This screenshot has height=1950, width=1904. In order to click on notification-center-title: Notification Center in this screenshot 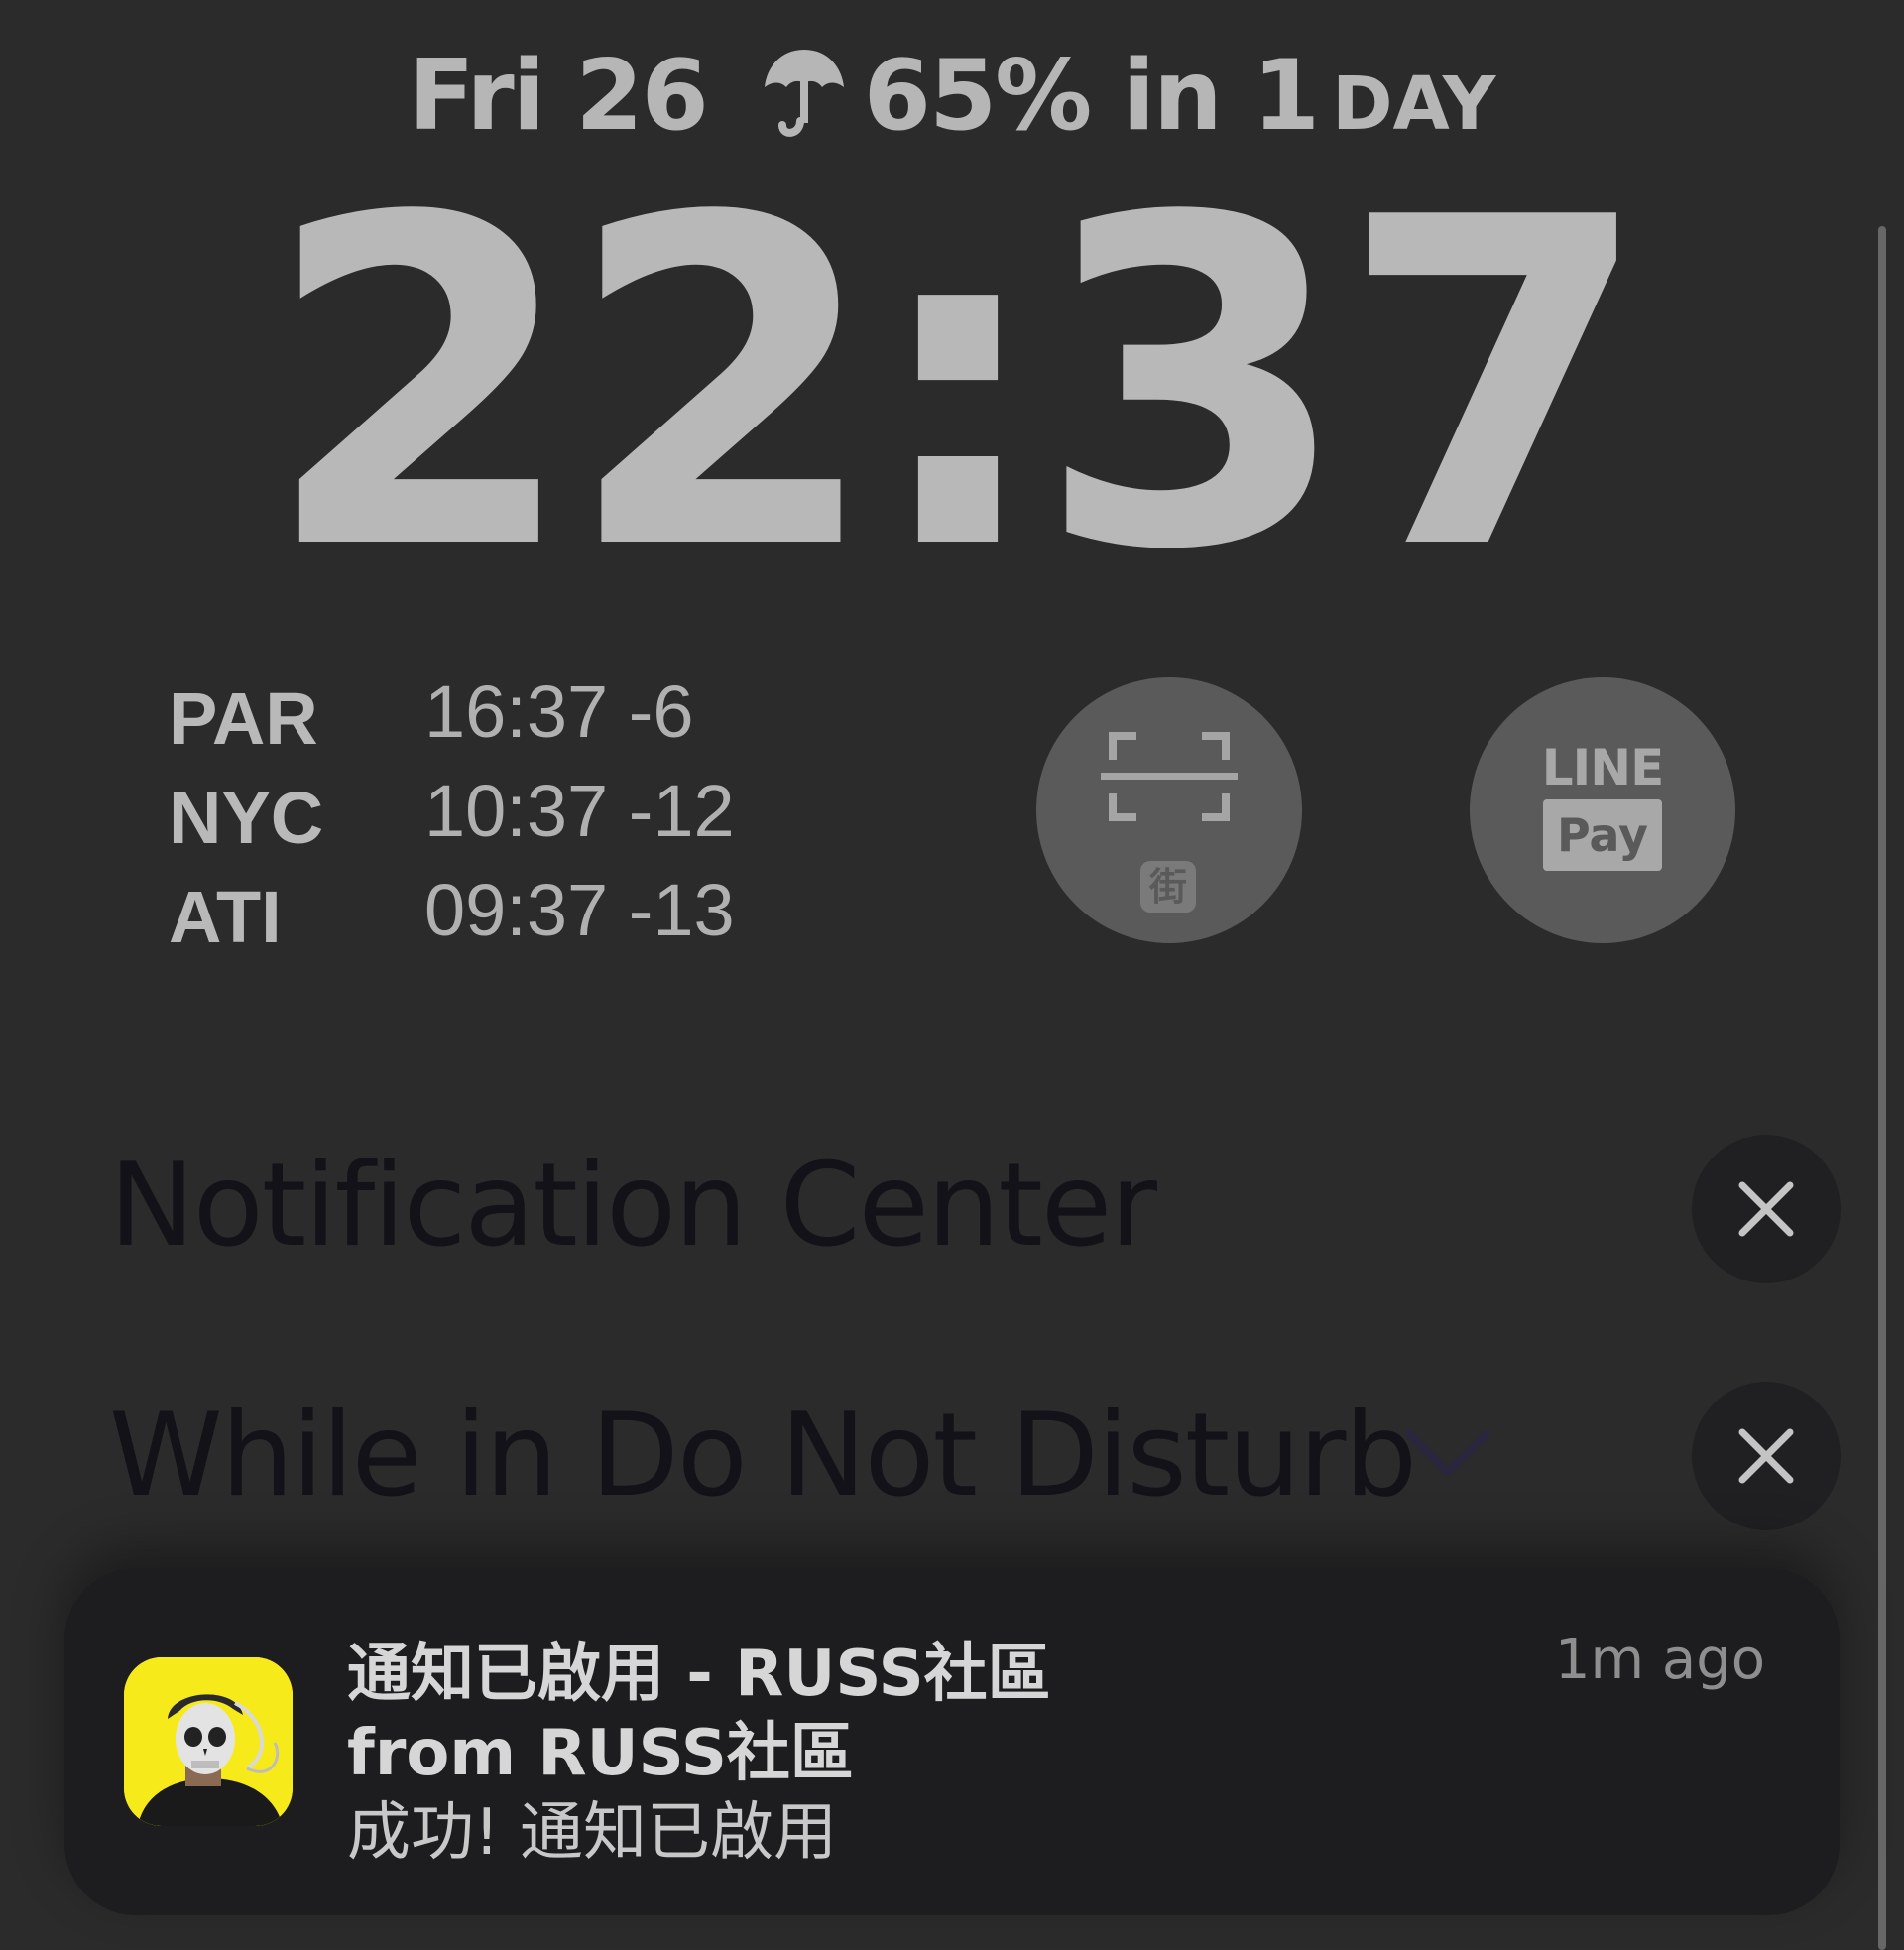, I will do `click(633, 1206)`.